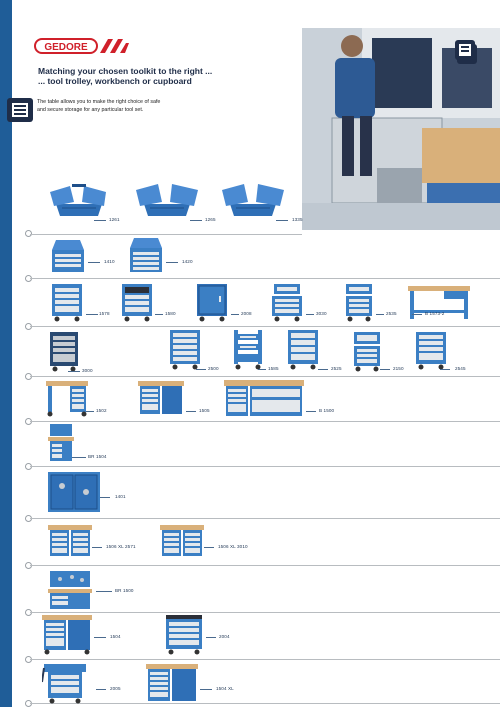 This screenshot has width=500, height=707. Describe the element at coordinates (297, 219) in the screenshot. I see `product-code: 1335` at that location.